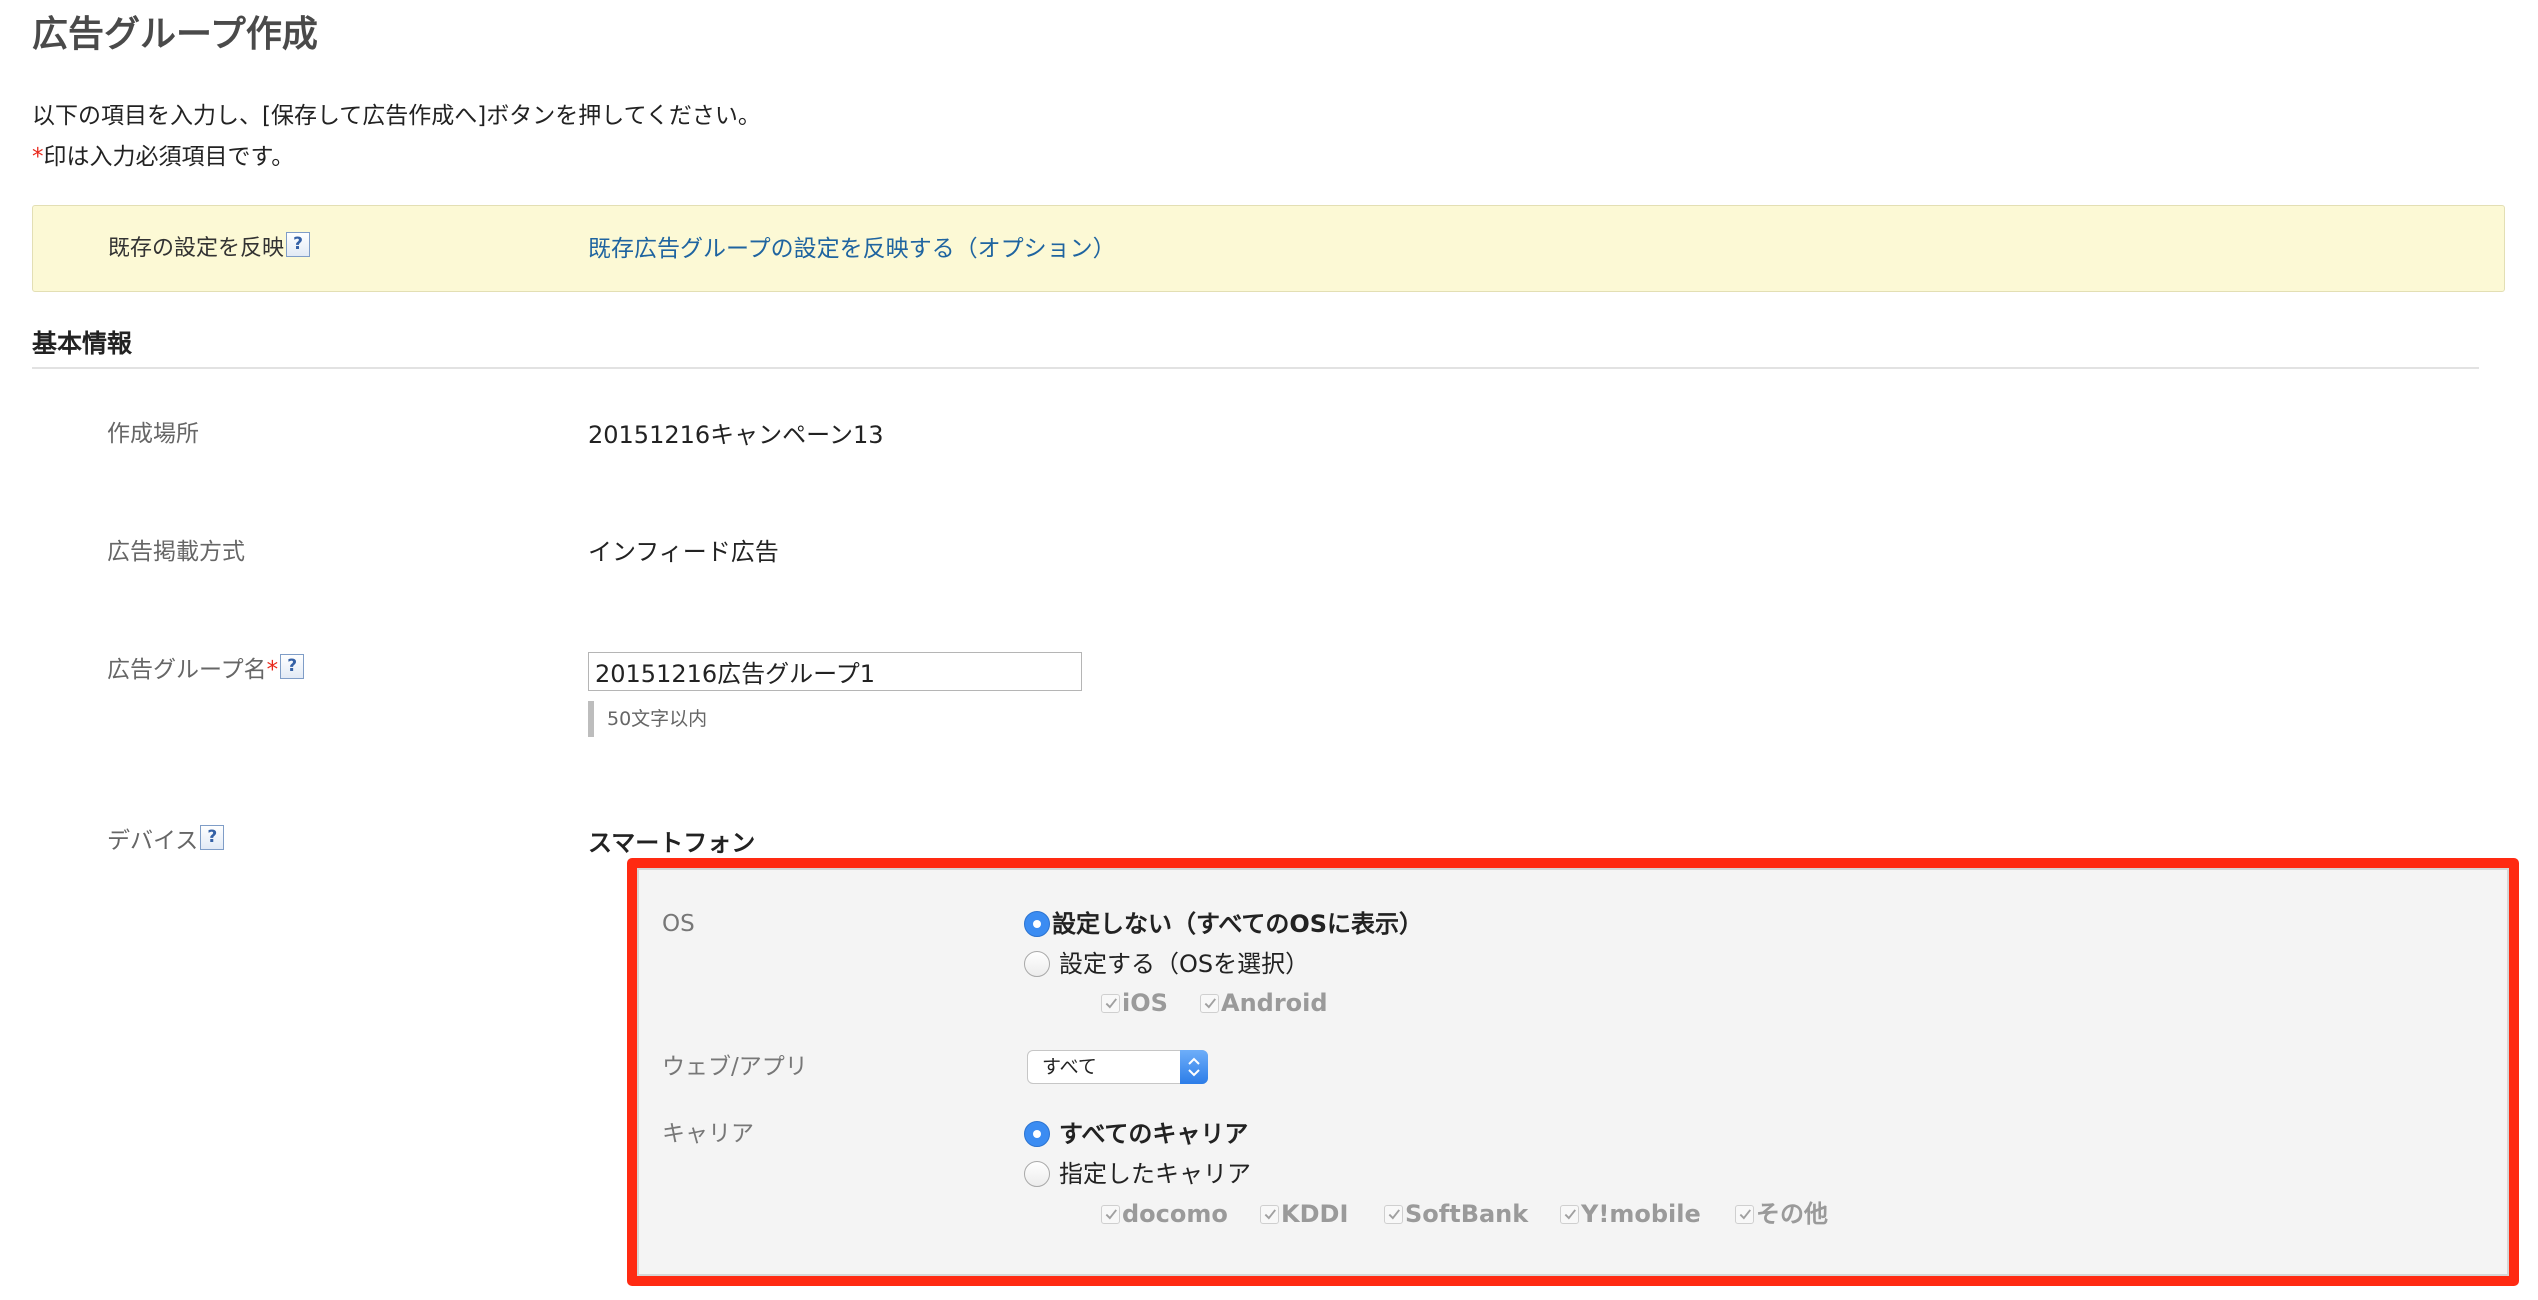 The height and width of the screenshot is (1300, 2538). Describe the element at coordinates (1145, 1003) in the screenshot. I see `os-checkbox-ios-label: iOS` at that location.